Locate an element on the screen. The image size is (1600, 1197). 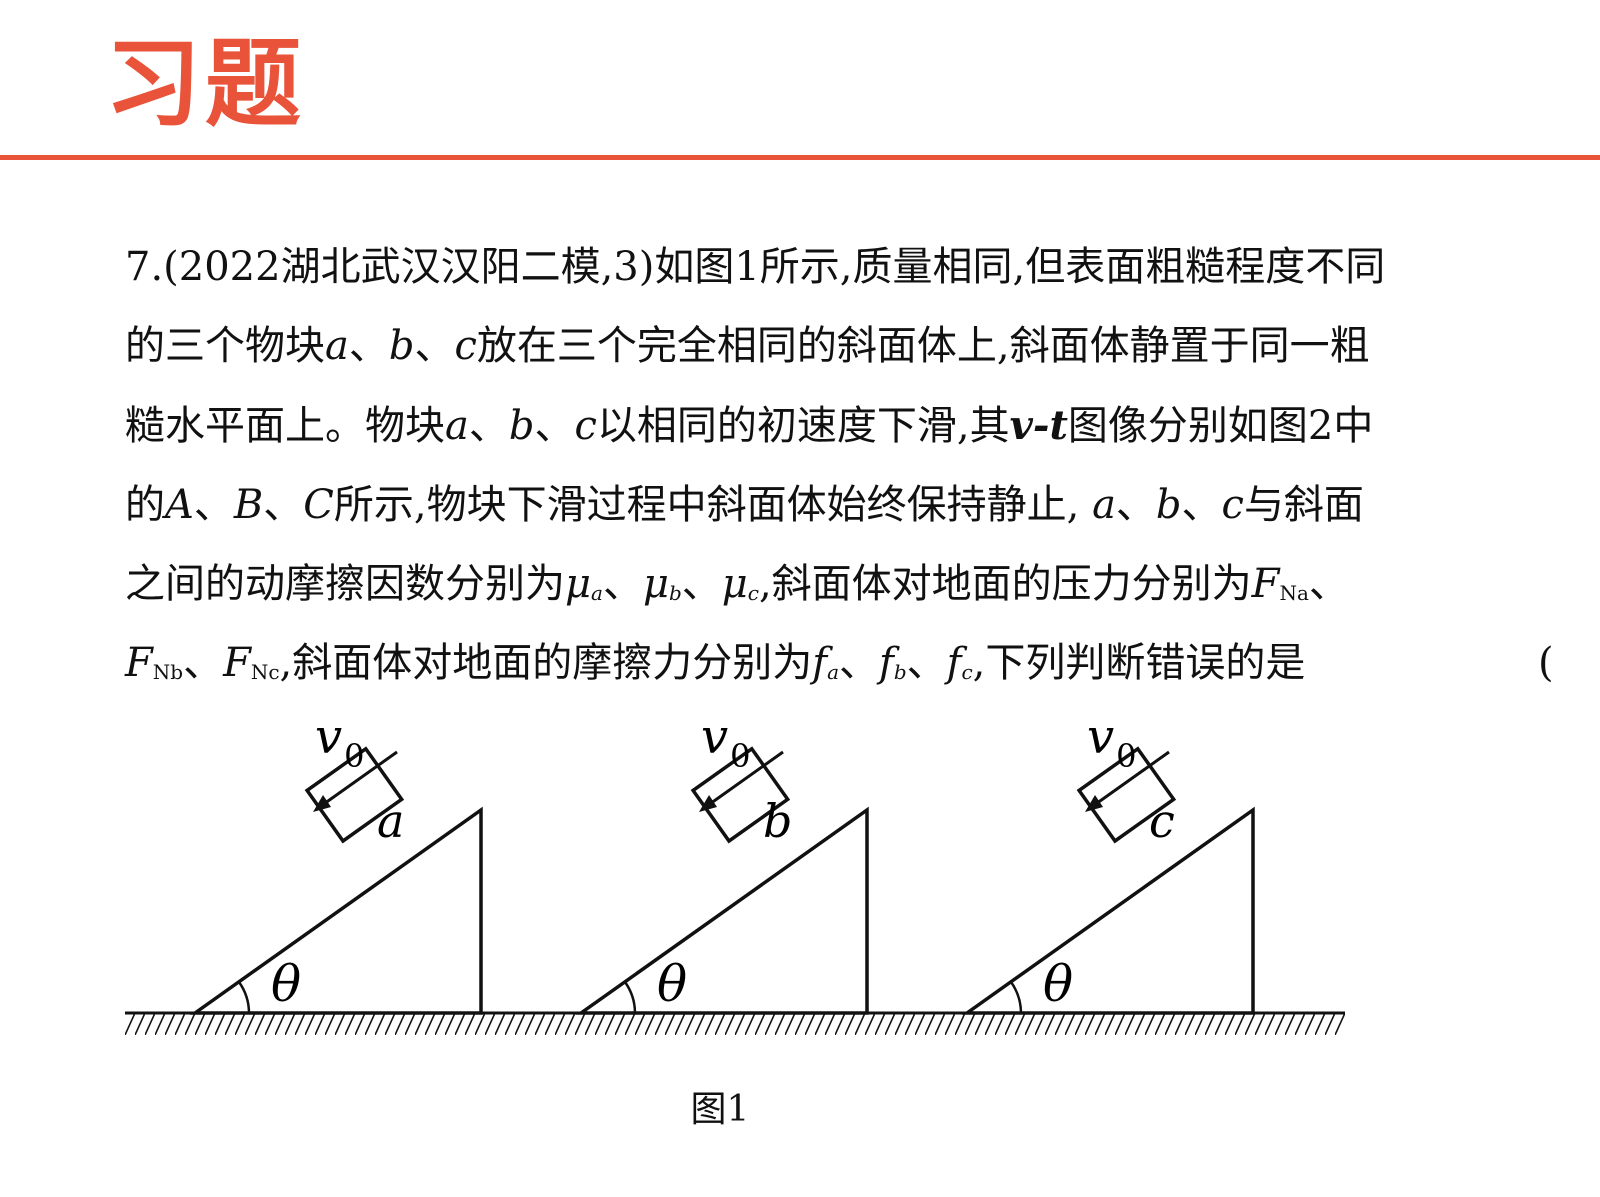
text: 的三个物块 is located at coordinates (225, 346).